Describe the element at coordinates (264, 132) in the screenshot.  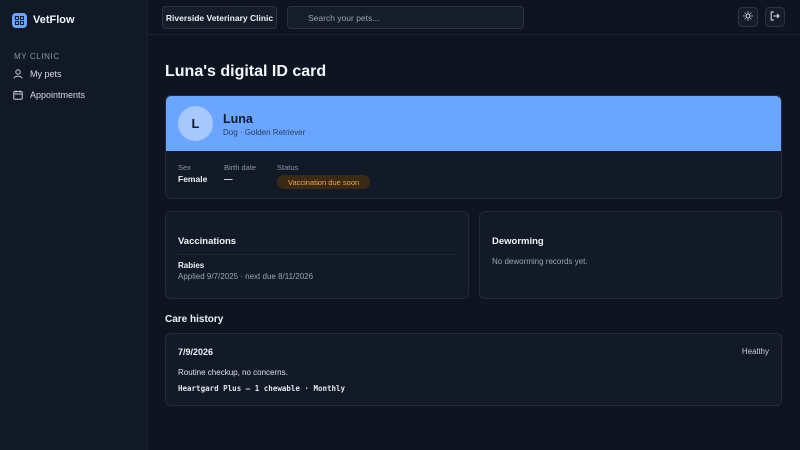
I see `pet-species-breed: Dog · Golden Retriever` at that location.